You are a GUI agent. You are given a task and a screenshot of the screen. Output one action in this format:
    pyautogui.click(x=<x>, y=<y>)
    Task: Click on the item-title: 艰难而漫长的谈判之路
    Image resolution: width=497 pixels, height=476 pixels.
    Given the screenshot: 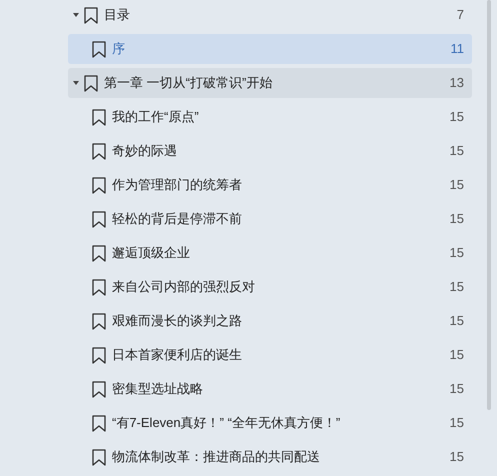 What is the action you would take?
    pyautogui.click(x=177, y=321)
    